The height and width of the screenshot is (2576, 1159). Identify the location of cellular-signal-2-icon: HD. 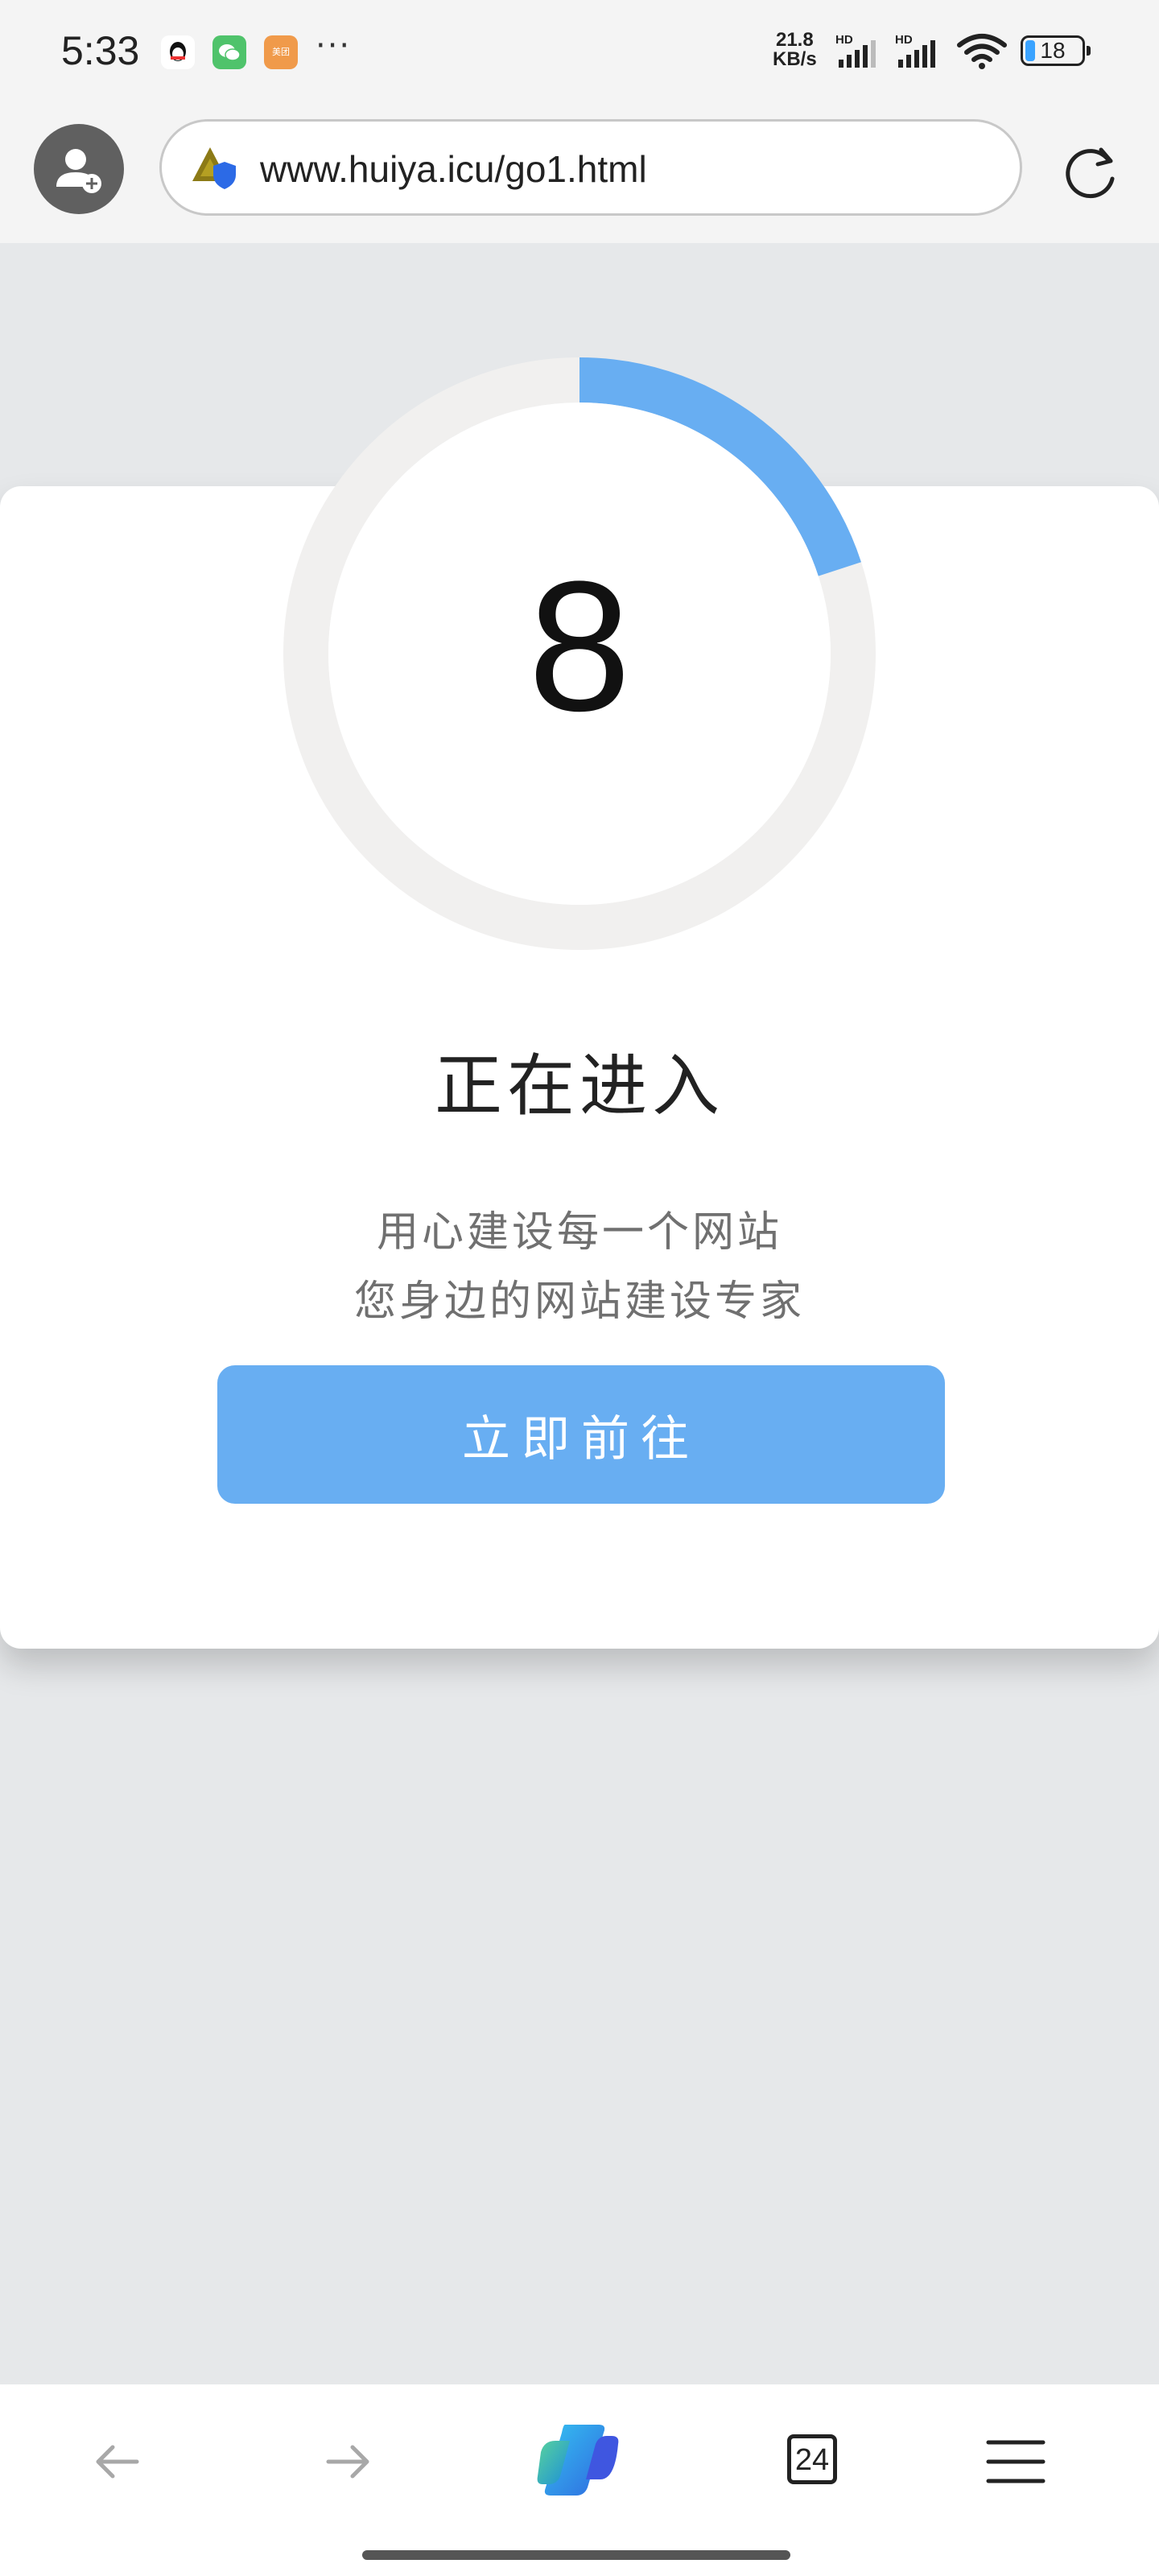
(920, 53).